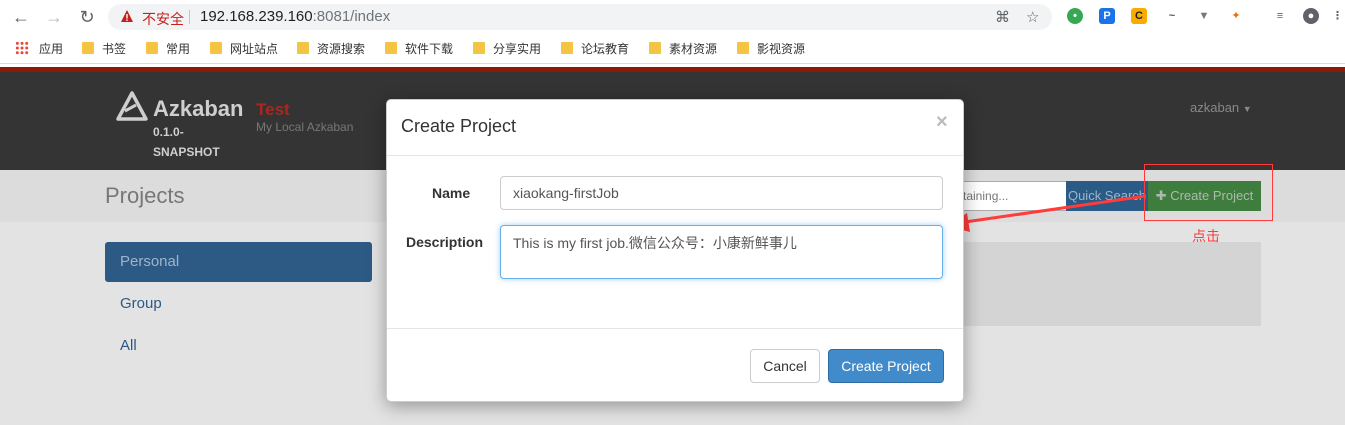 This screenshot has width=1345, height=425. I want to click on forward-icon: →, so click(54, 17).